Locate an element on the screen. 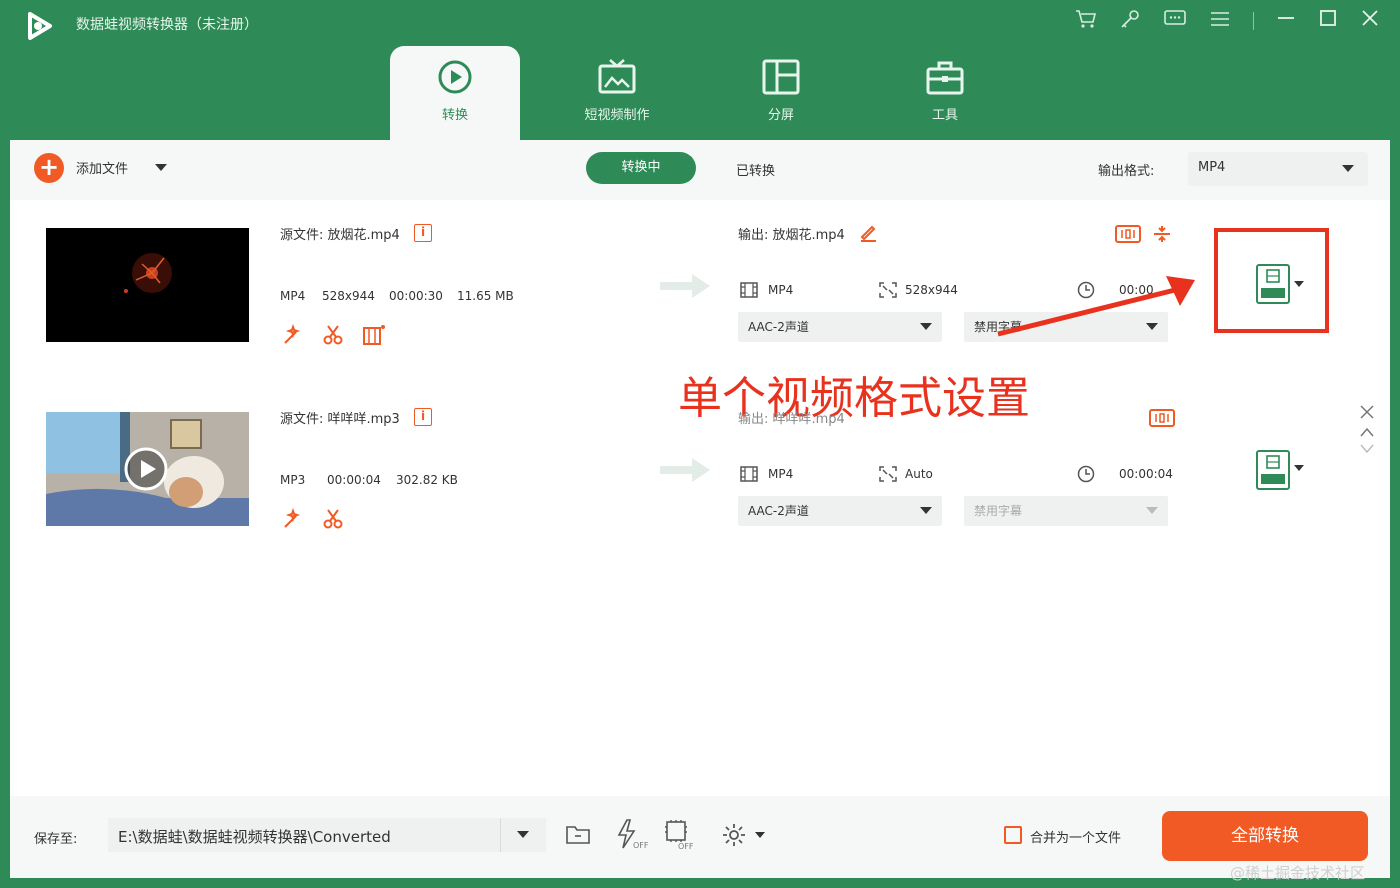 Image resolution: width=1400 pixels, height=888 pixels. source-duration: 00:00:30 is located at coordinates (416, 296).